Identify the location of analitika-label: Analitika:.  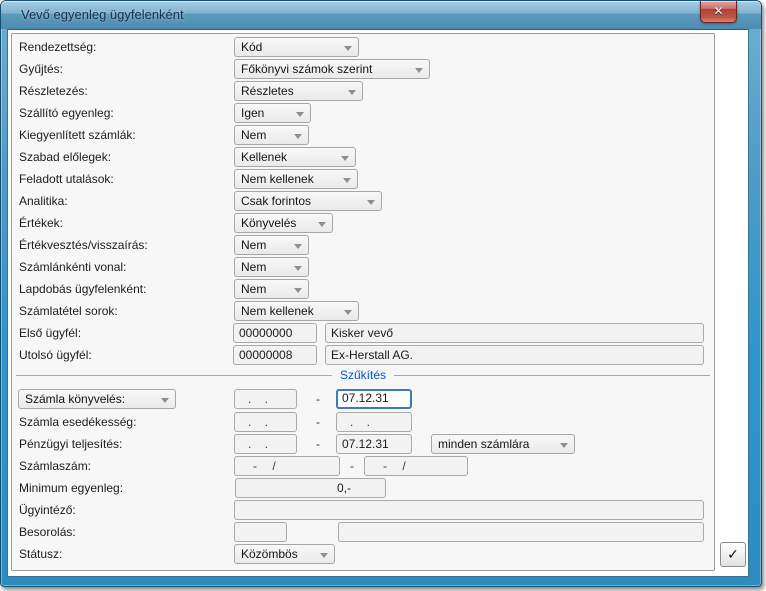
(43, 201).